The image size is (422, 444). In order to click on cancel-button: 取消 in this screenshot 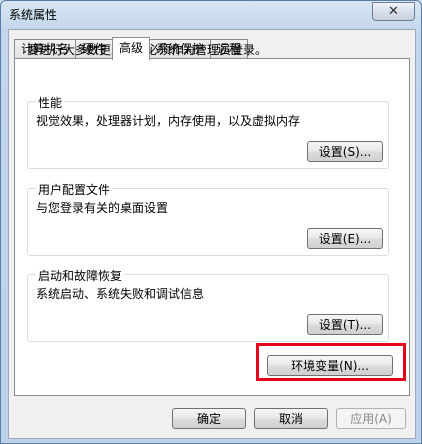, I will do `click(291, 418)`.